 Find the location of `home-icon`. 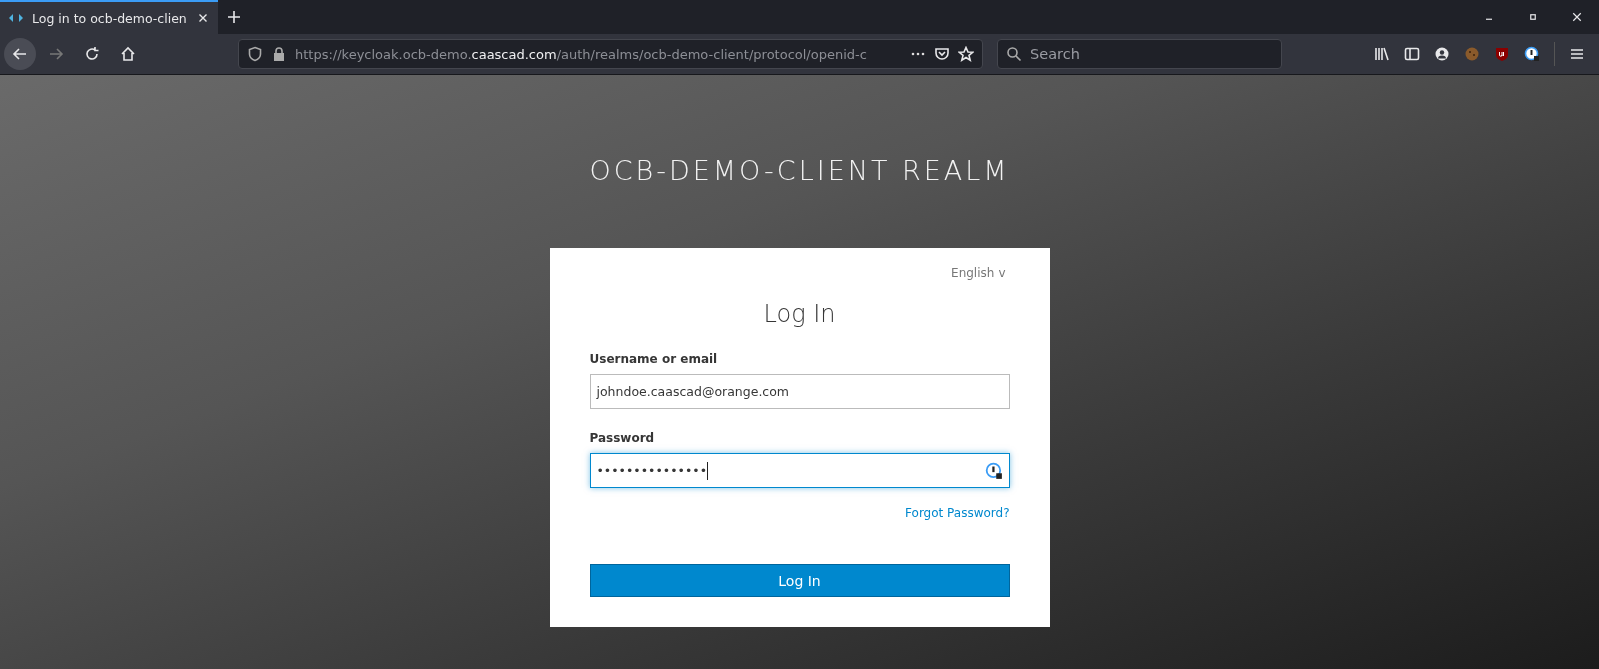

home-icon is located at coordinates (128, 54).